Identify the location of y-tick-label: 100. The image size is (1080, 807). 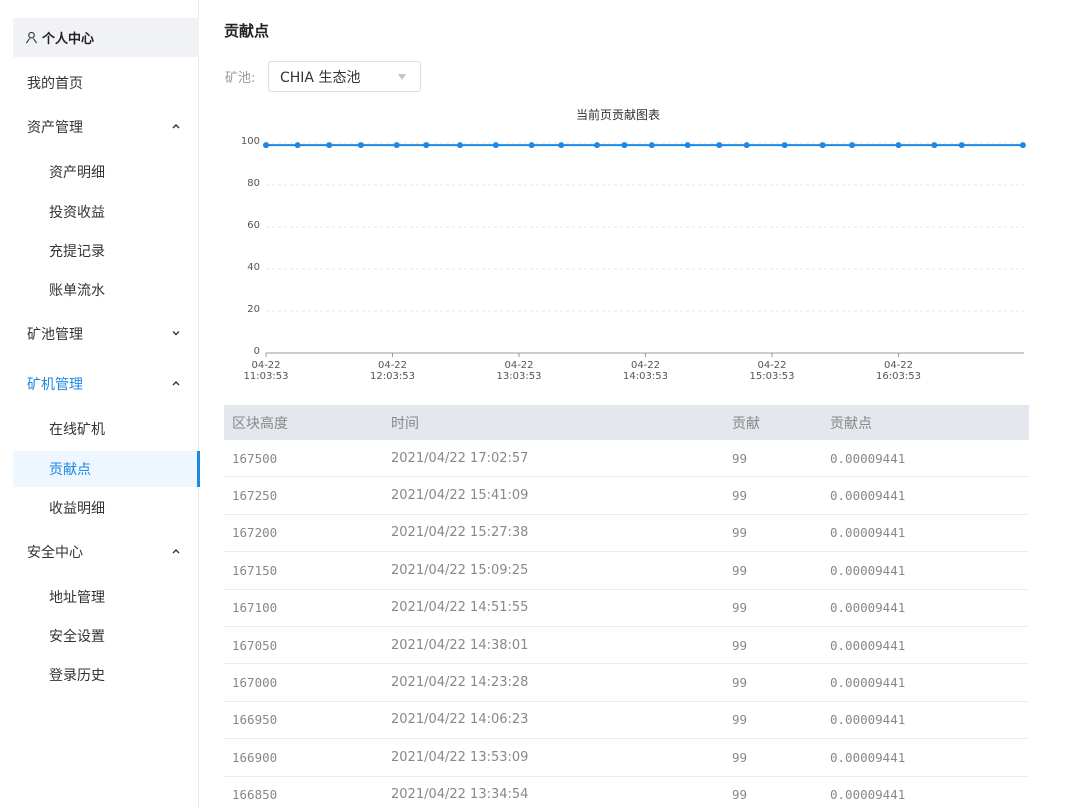
(250, 141).